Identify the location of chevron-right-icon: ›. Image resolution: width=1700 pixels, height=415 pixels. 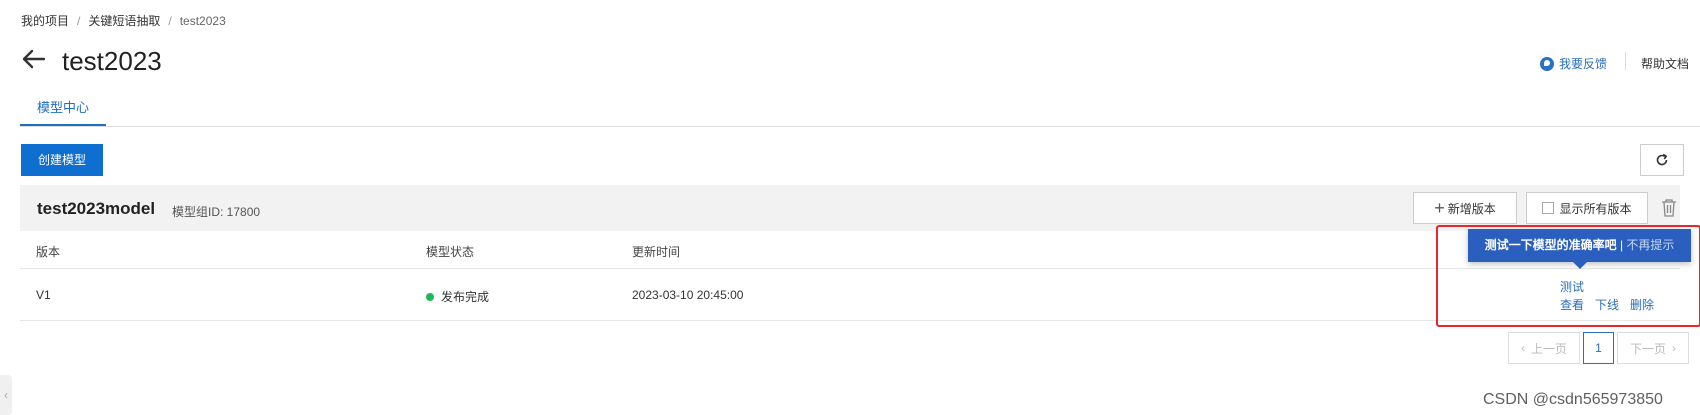
(1674, 348).